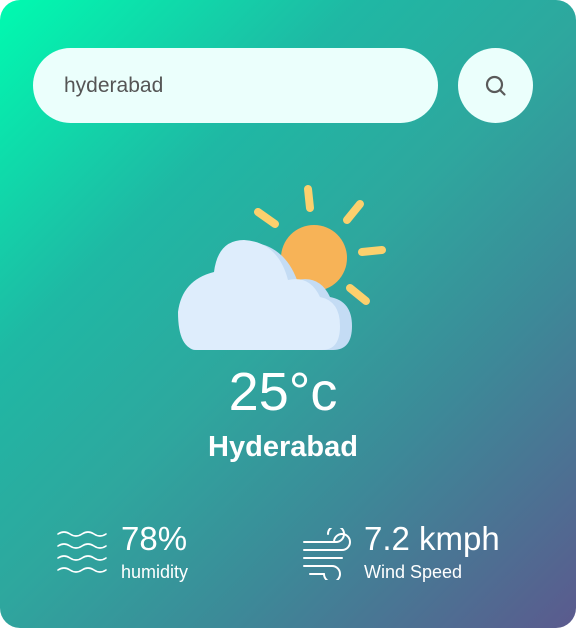 The width and height of the screenshot is (576, 628). I want to click on wind-speed-label: Wind Speed, so click(413, 572).